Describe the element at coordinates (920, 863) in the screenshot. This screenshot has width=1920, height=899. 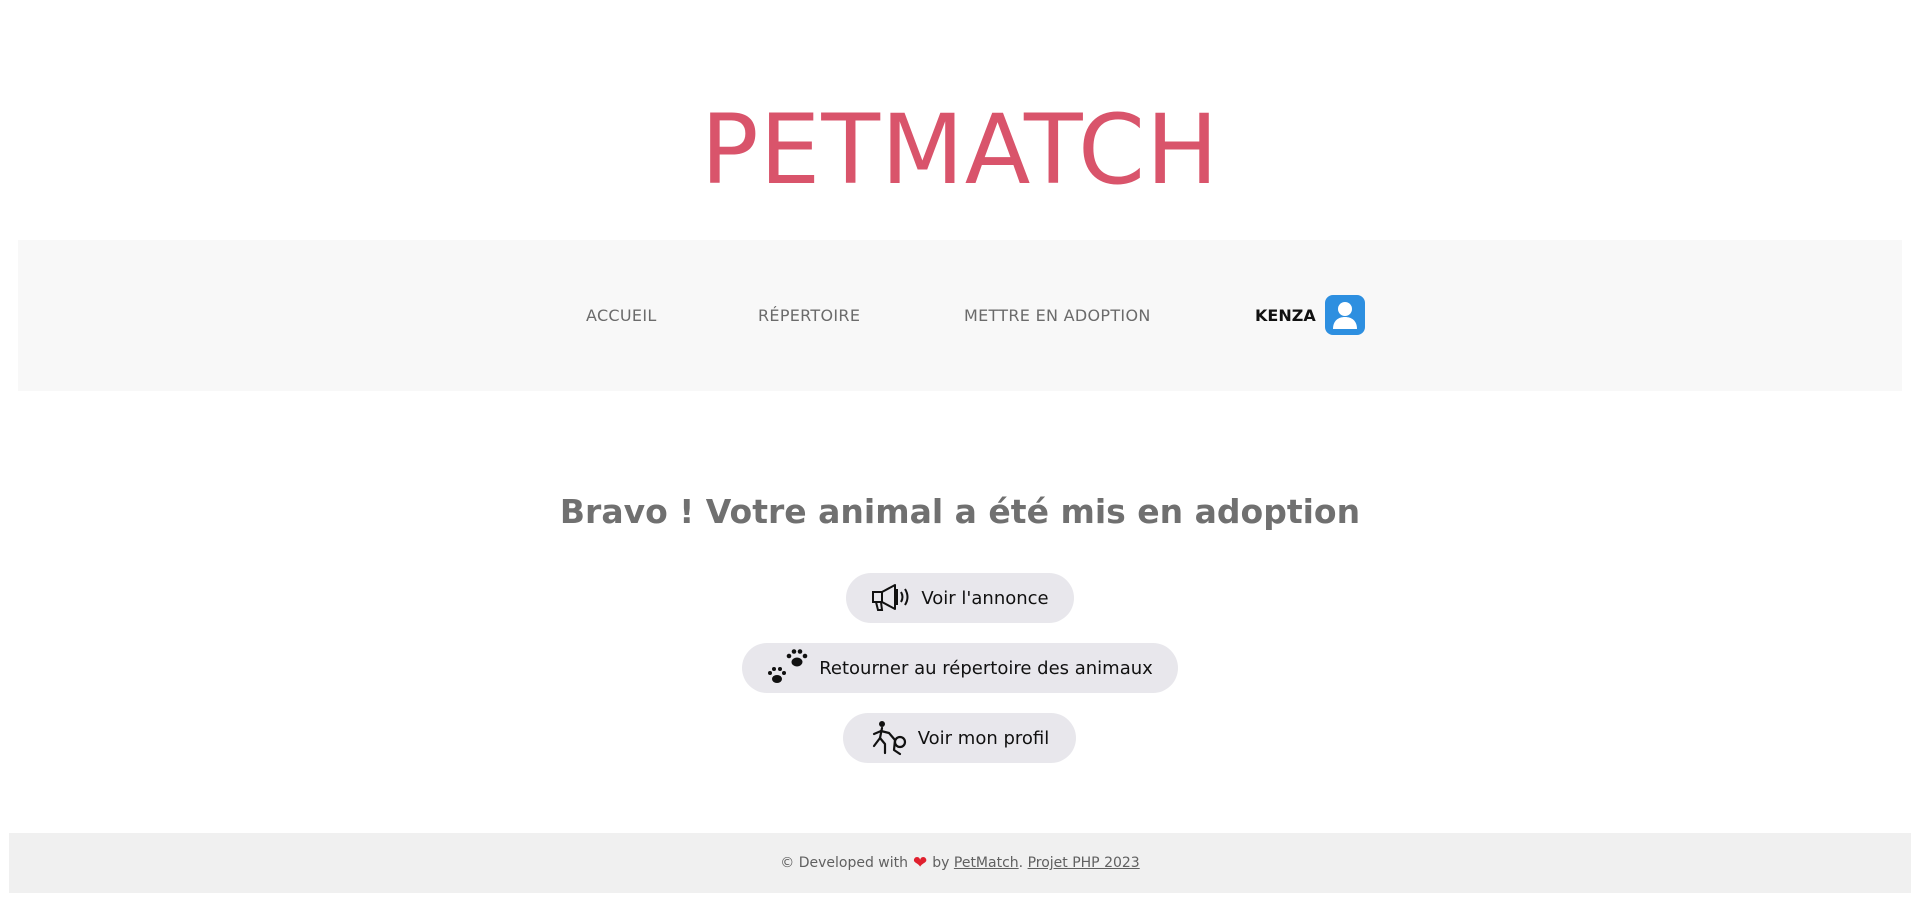
I see `heart-icon: ❤` at that location.